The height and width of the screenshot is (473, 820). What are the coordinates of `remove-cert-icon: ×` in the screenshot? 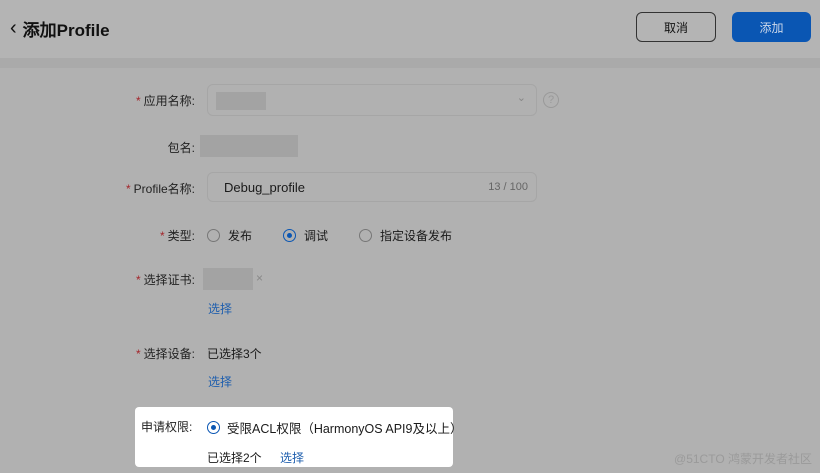 It's located at (259, 278).